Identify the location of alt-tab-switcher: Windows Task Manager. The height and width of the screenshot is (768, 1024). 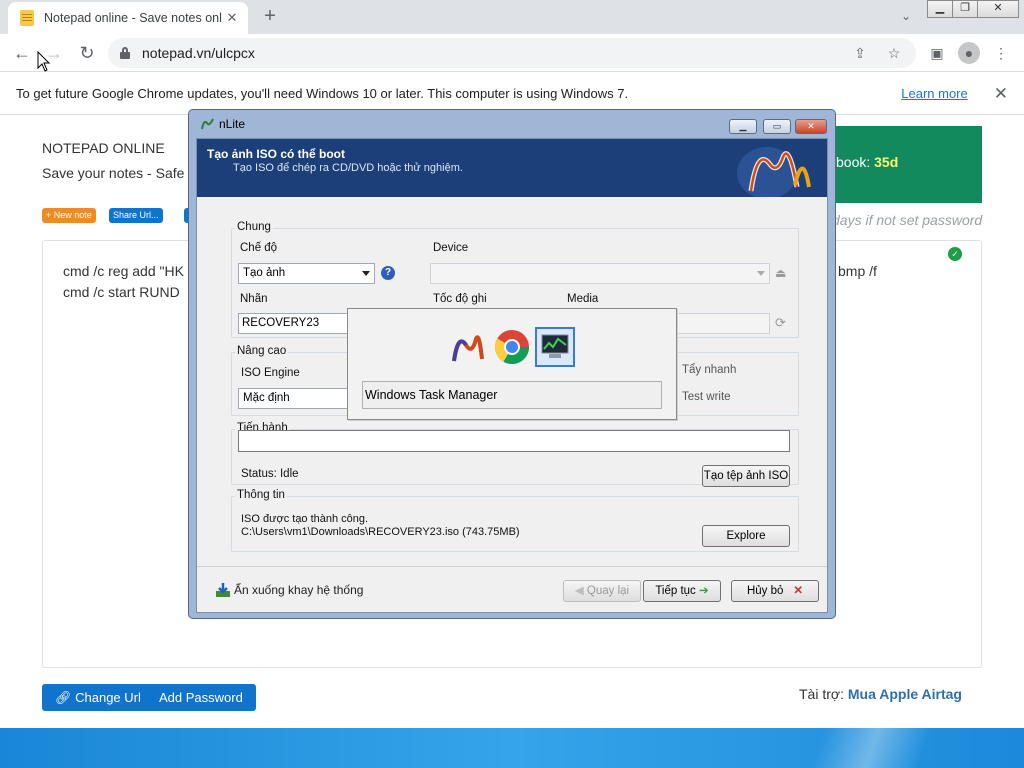
(512, 364).